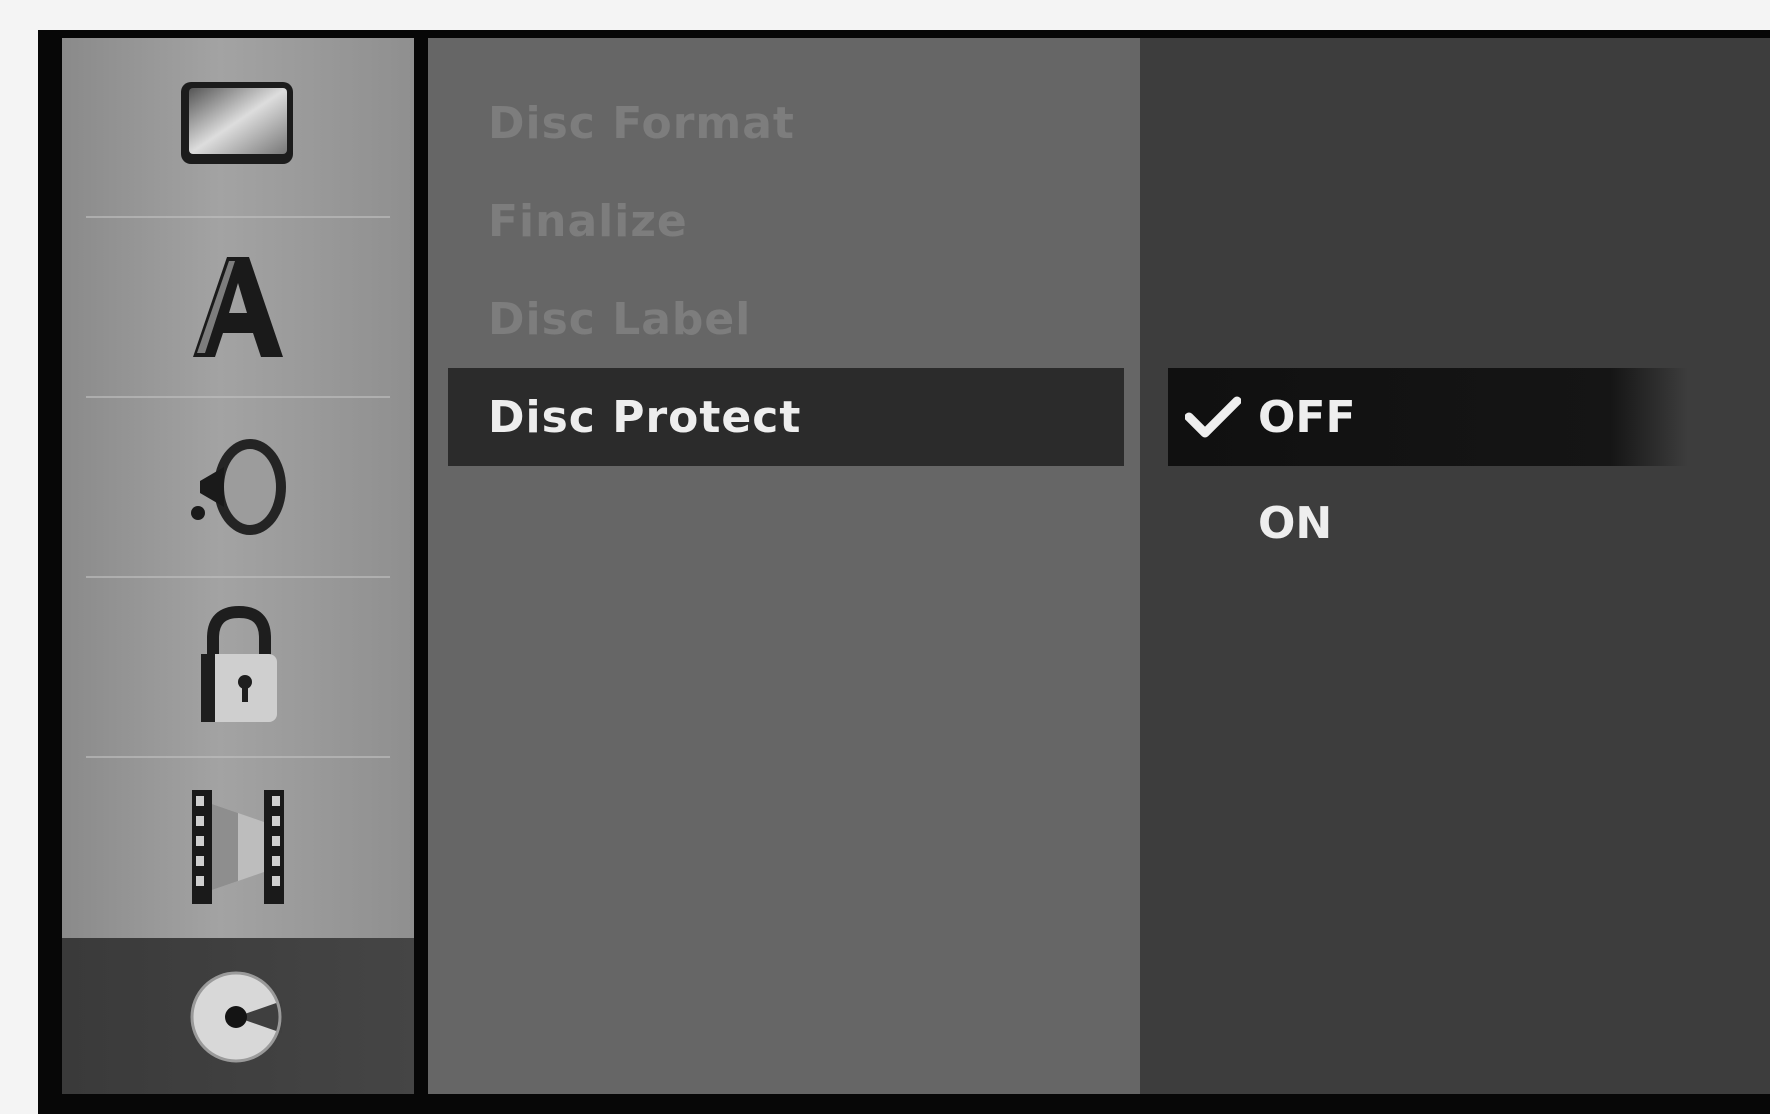 This screenshot has height=1114, width=1770. I want to click on menu-item-label: Disc Label, so click(620, 319).